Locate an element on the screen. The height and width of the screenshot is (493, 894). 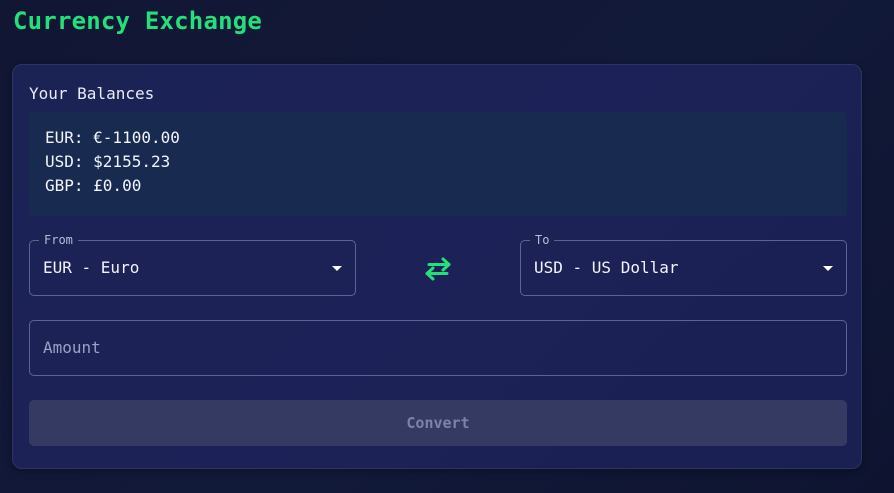
from-currency-select: From EUR - Euro is located at coordinates (192, 264).